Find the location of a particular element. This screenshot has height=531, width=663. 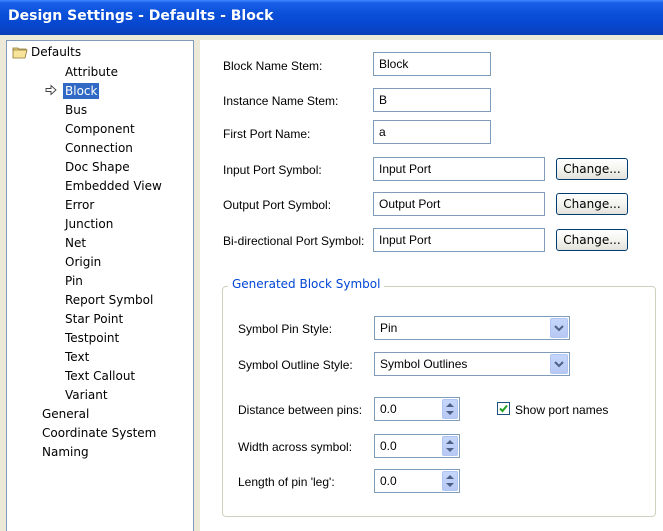

input-port-symbol-label: Input Port Symbol: is located at coordinates (272, 170).